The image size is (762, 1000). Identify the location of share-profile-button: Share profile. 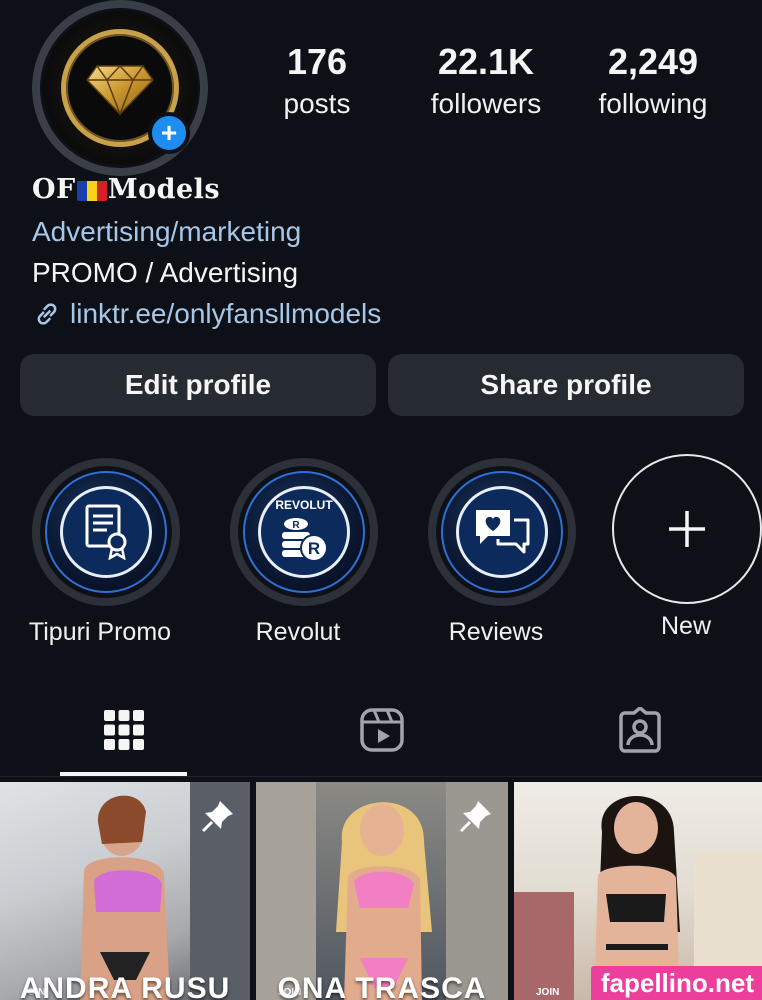
(566, 385).